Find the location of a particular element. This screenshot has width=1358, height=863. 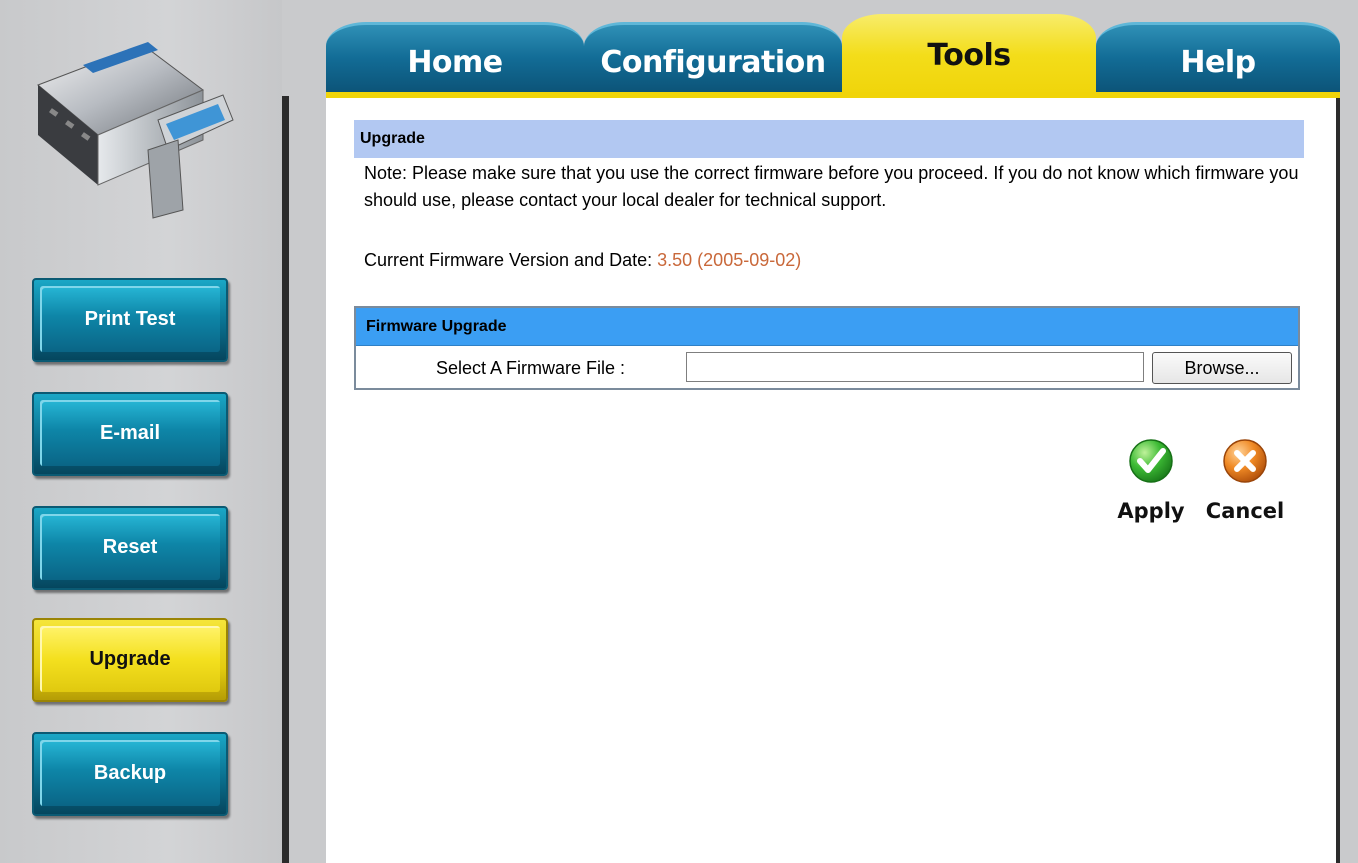

apply-button: Apply is located at coordinates (1151, 480).